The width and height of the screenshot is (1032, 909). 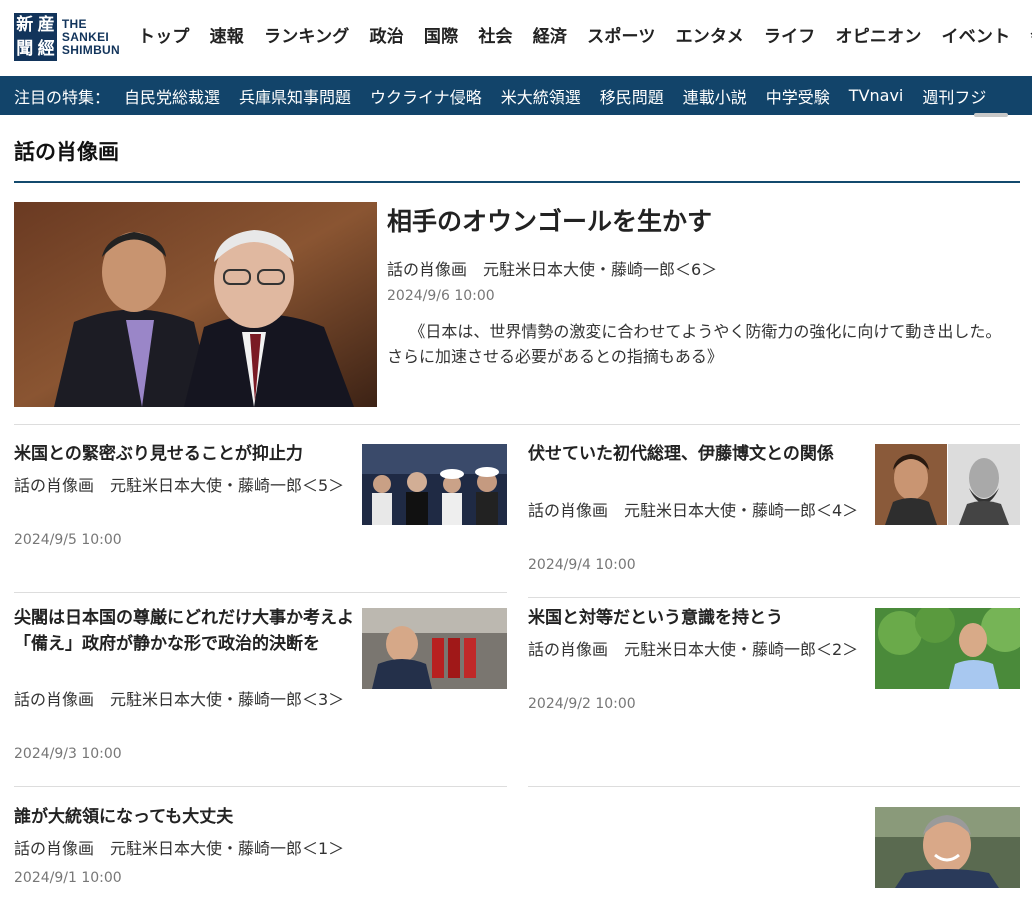 What do you see at coordinates (710, 34) in the screenshot?
I see `nav-entertainment: エンタメ` at bounding box center [710, 34].